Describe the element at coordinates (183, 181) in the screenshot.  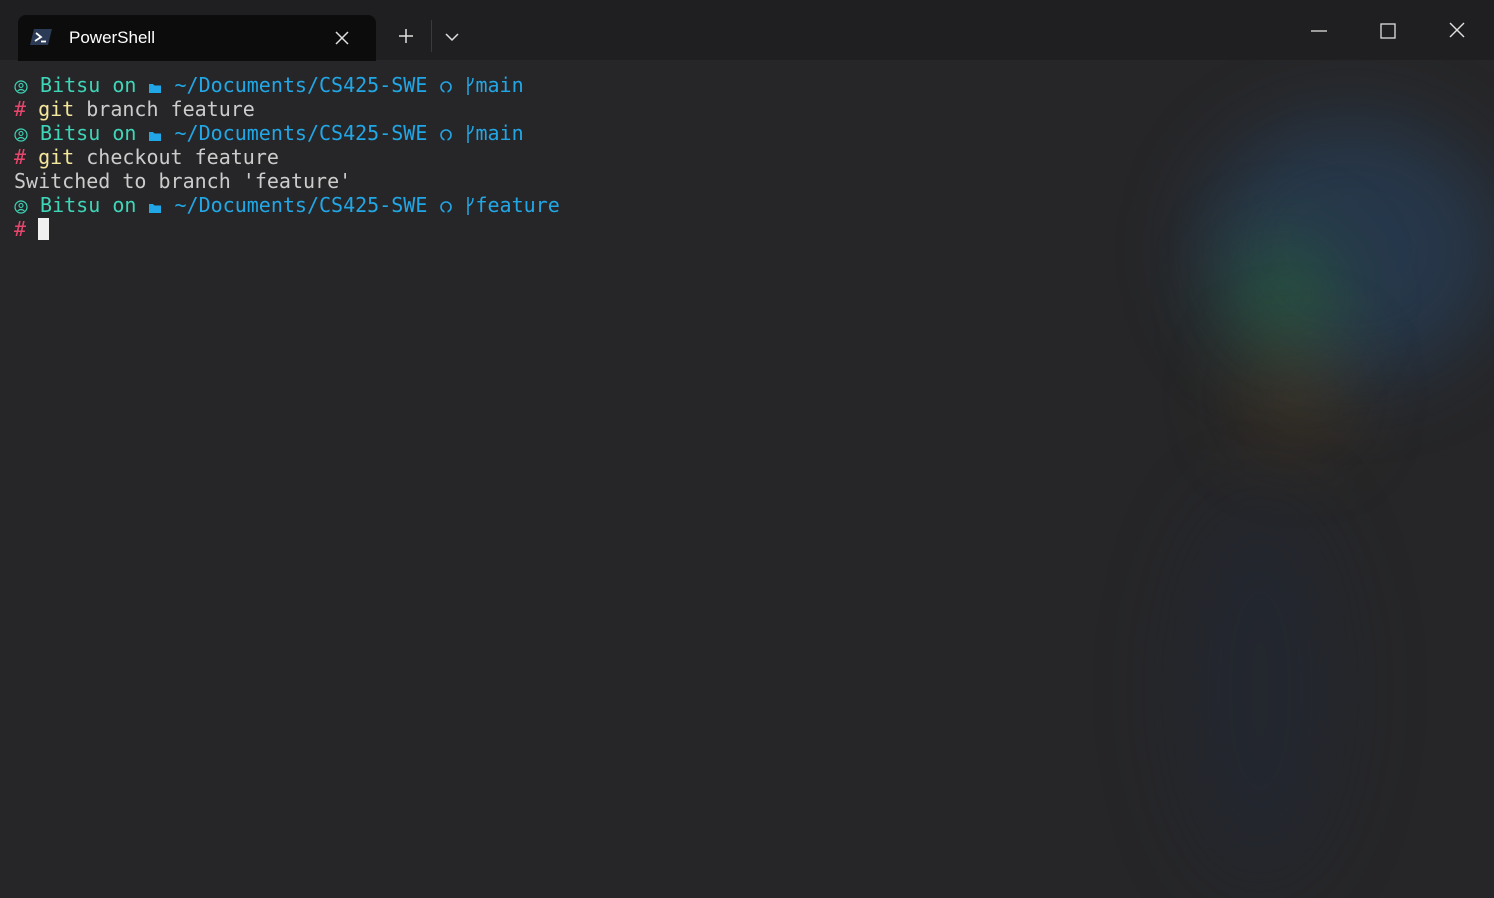
I see `output-text: Switched to branch 'feature'` at that location.